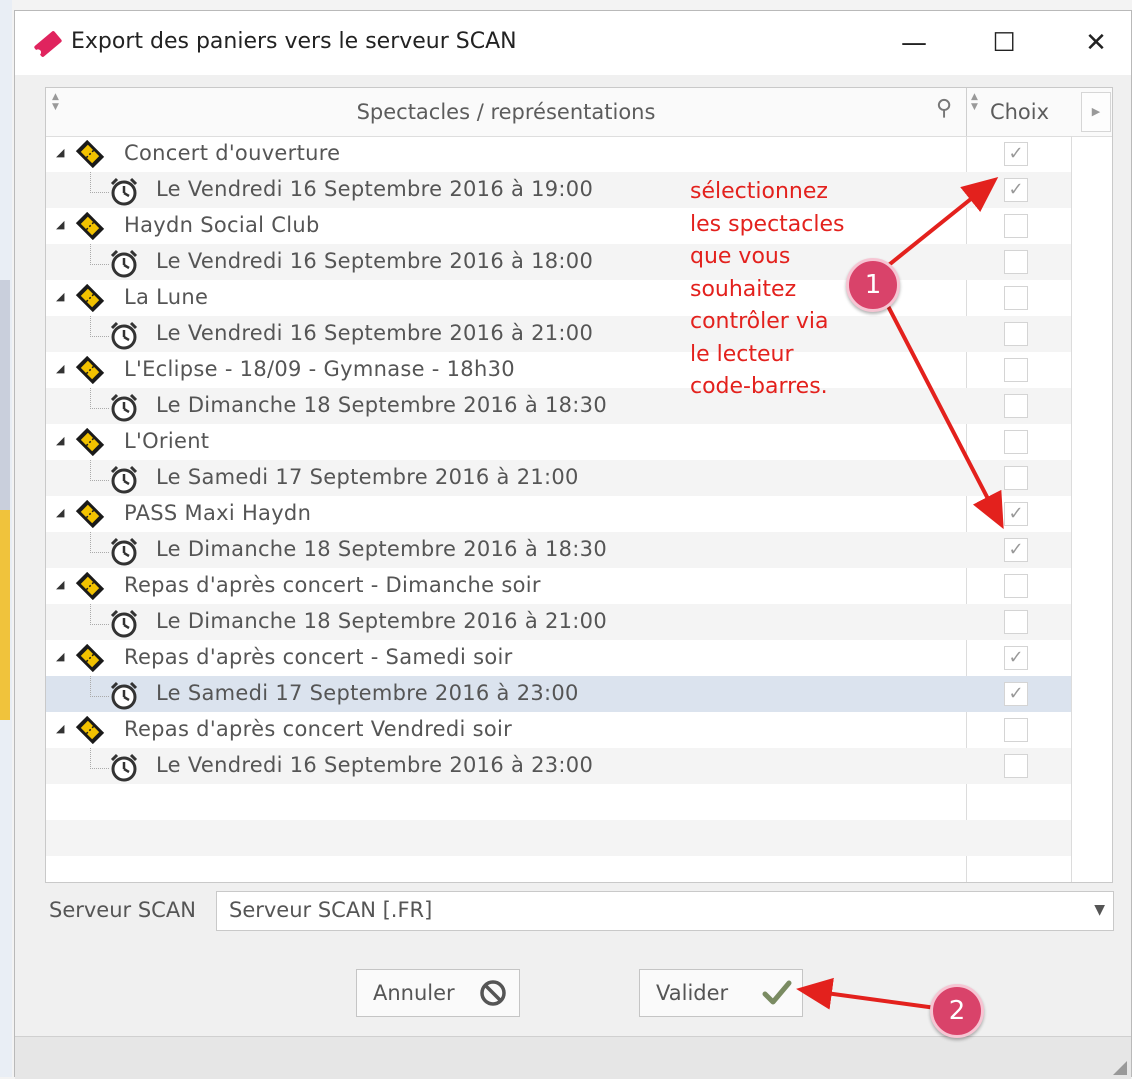 This screenshot has height=1079, width=1132. I want to click on representation-label: Le Vendredi 16 Septembre 2016 à 23:00, so click(375, 765).